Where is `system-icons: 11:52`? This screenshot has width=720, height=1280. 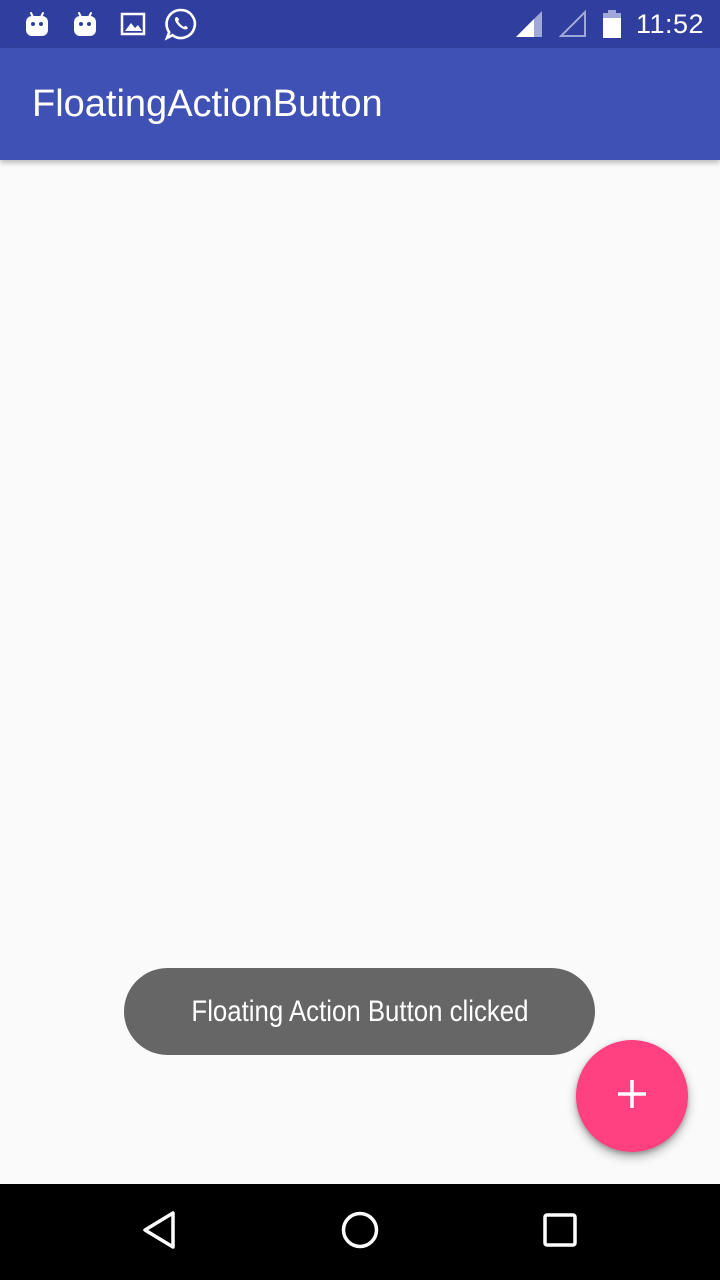
system-icons: 11:52 is located at coordinates (609, 24).